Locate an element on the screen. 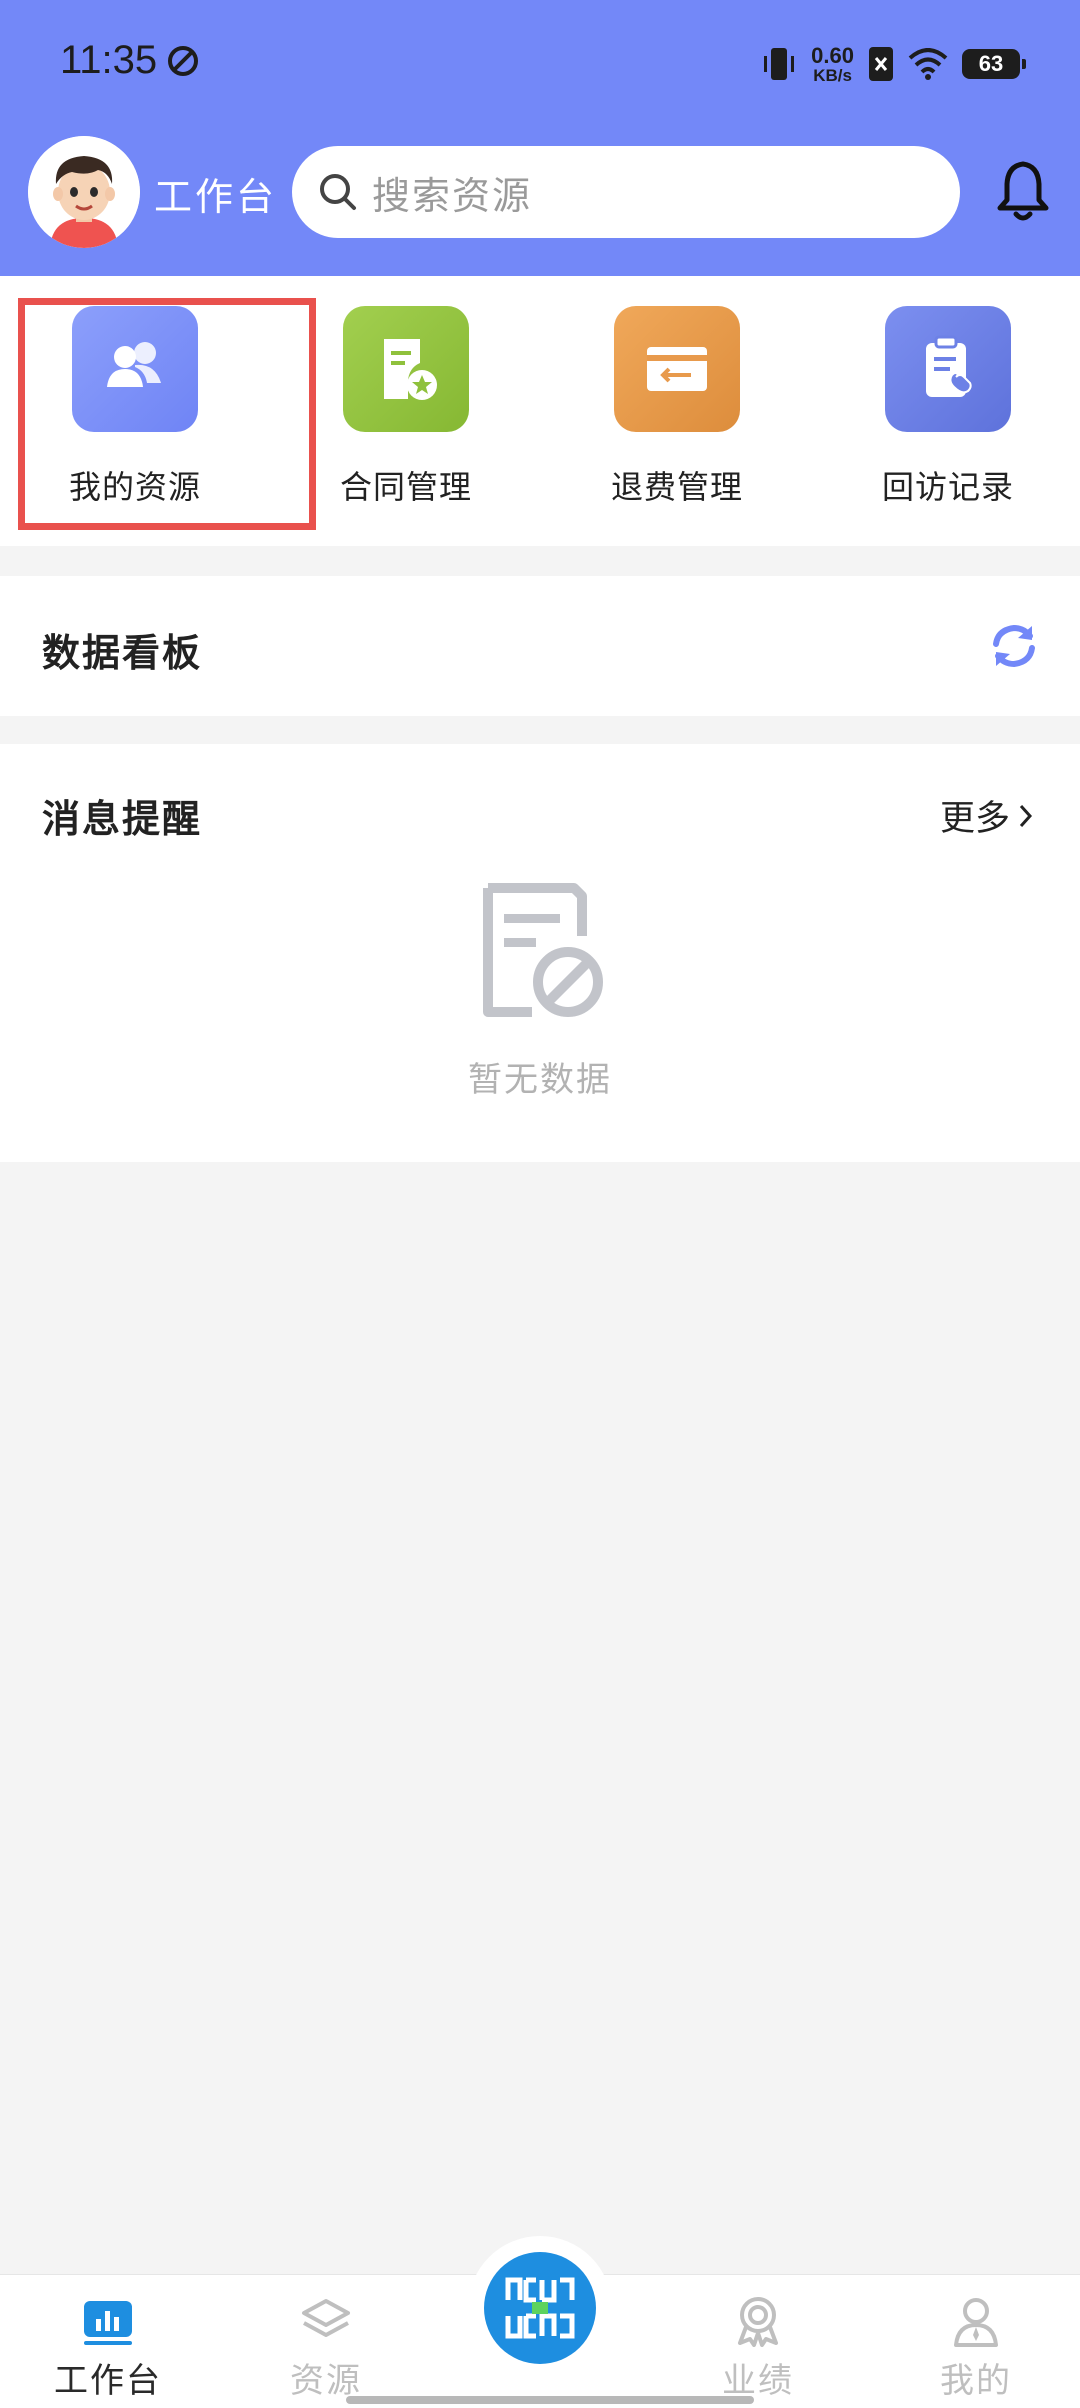 The image size is (1080, 2408). messages-title: 消息提醒 is located at coordinates (122, 819).